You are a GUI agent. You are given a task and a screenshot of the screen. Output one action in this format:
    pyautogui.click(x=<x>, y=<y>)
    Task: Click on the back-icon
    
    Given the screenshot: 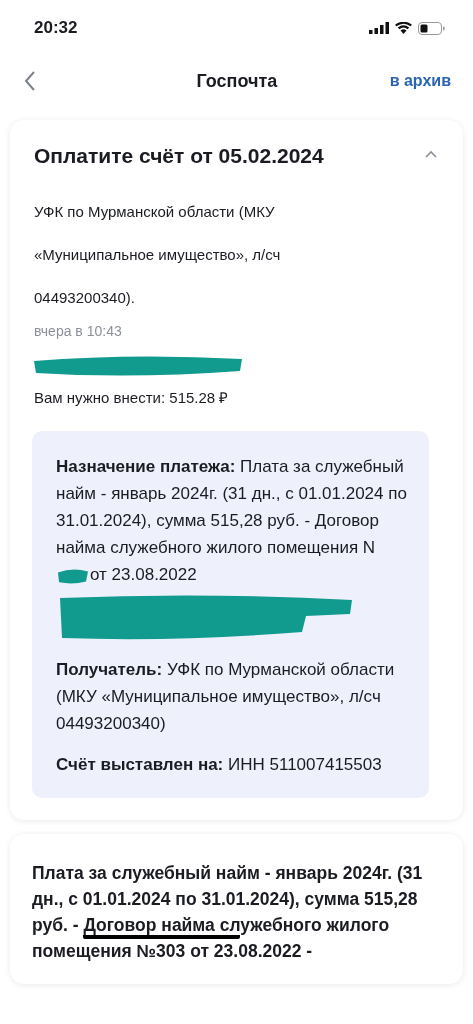 What is the action you would take?
    pyautogui.click(x=30, y=81)
    